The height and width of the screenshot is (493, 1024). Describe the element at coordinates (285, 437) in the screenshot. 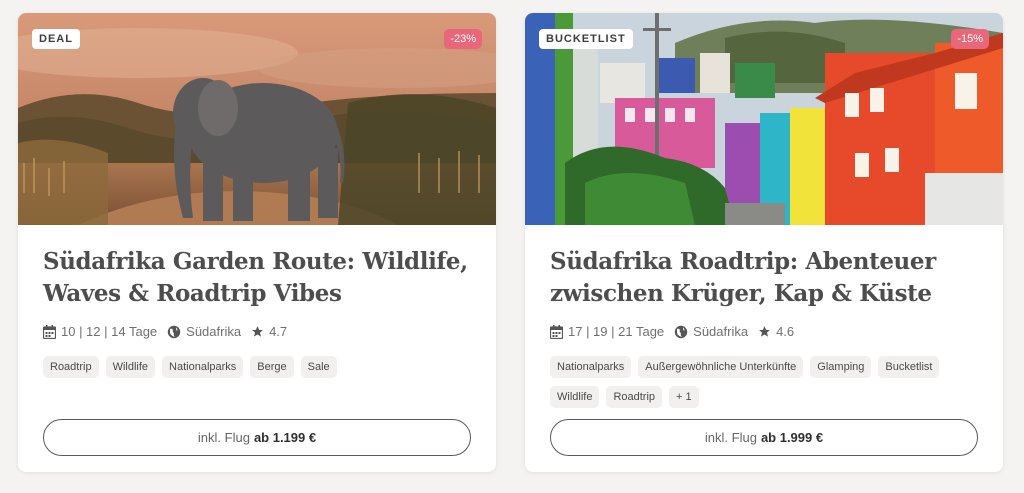

I see `price-amount: ab 1.199 €` at that location.